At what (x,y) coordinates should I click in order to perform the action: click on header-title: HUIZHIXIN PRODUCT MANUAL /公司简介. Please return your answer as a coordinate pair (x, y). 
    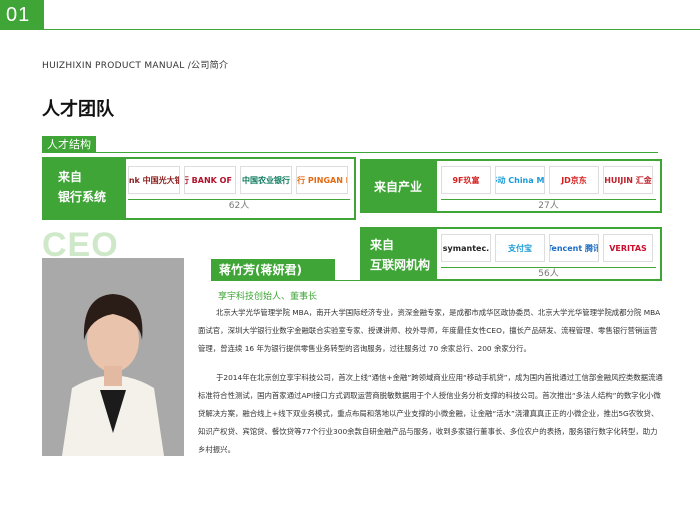
    Looking at the image, I should click on (135, 66).